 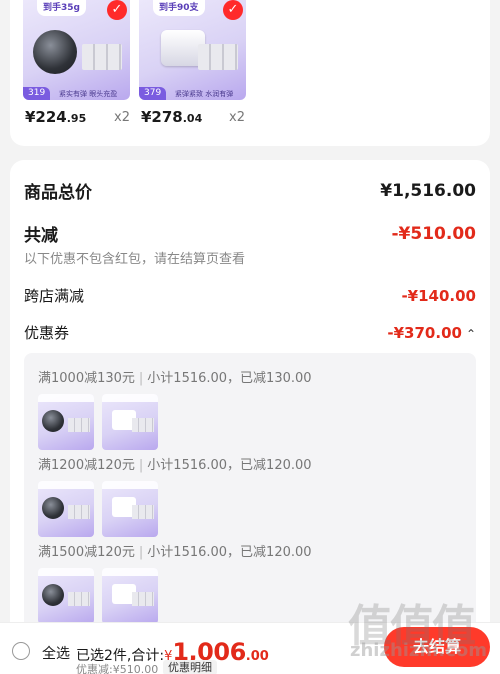 What do you see at coordinates (434, 233) in the screenshot?
I see `reduce-value: -¥510.00` at bounding box center [434, 233].